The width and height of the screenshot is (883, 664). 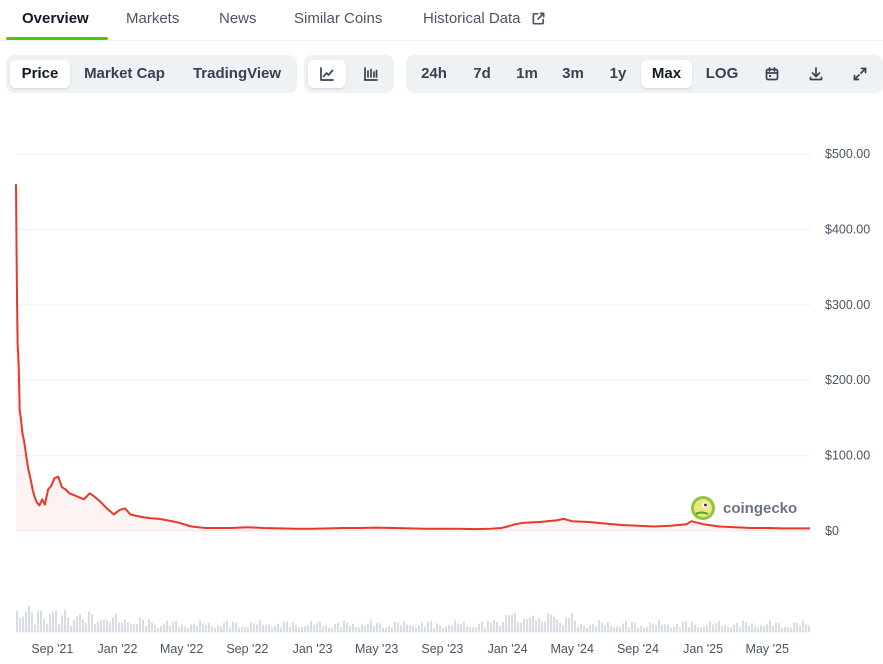 What do you see at coordinates (527, 74) in the screenshot?
I see `range-1m: 1m` at bounding box center [527, 74].